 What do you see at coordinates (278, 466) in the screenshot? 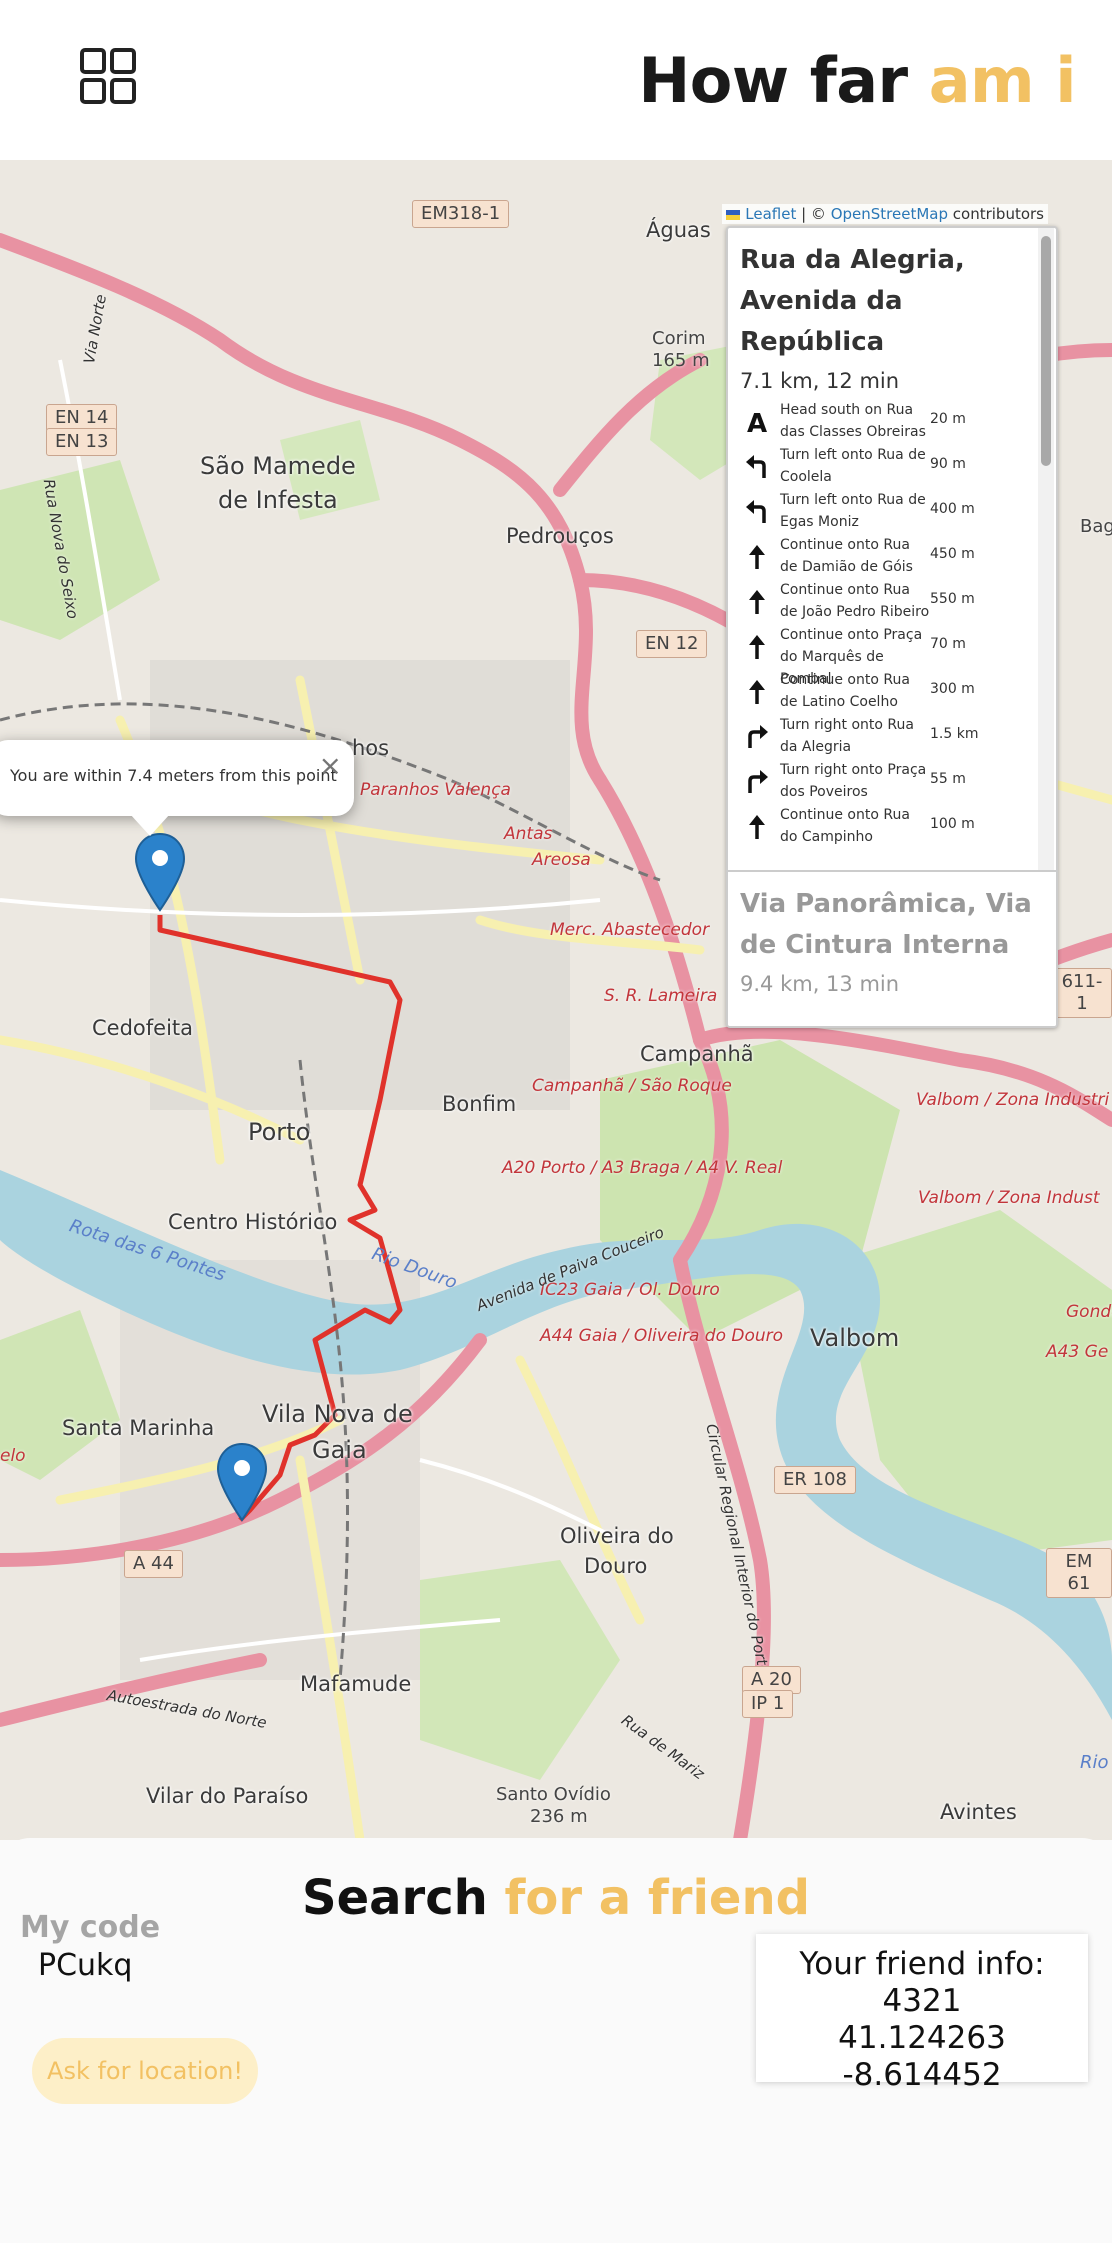
I see `place-label: São Mamede` at bounding box center [278, 466].